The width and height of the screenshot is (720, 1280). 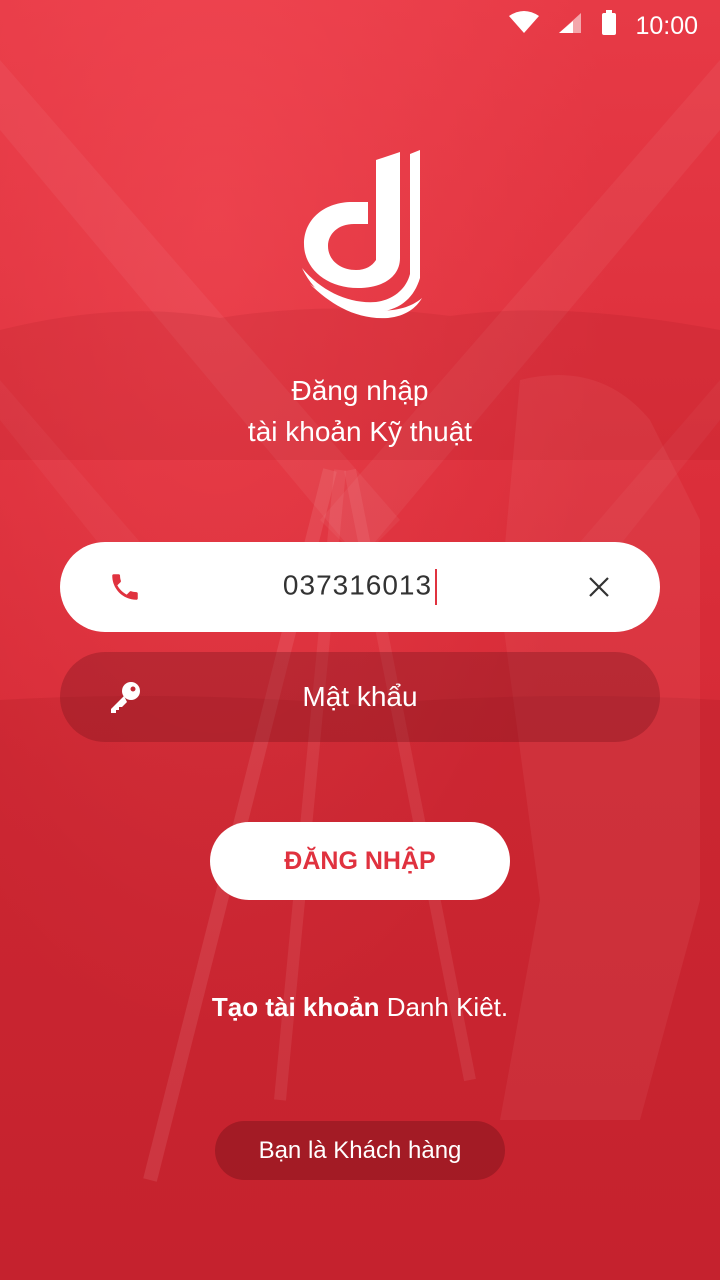 I want to click on status-bar: 10:00, so click(x=360, y=26).